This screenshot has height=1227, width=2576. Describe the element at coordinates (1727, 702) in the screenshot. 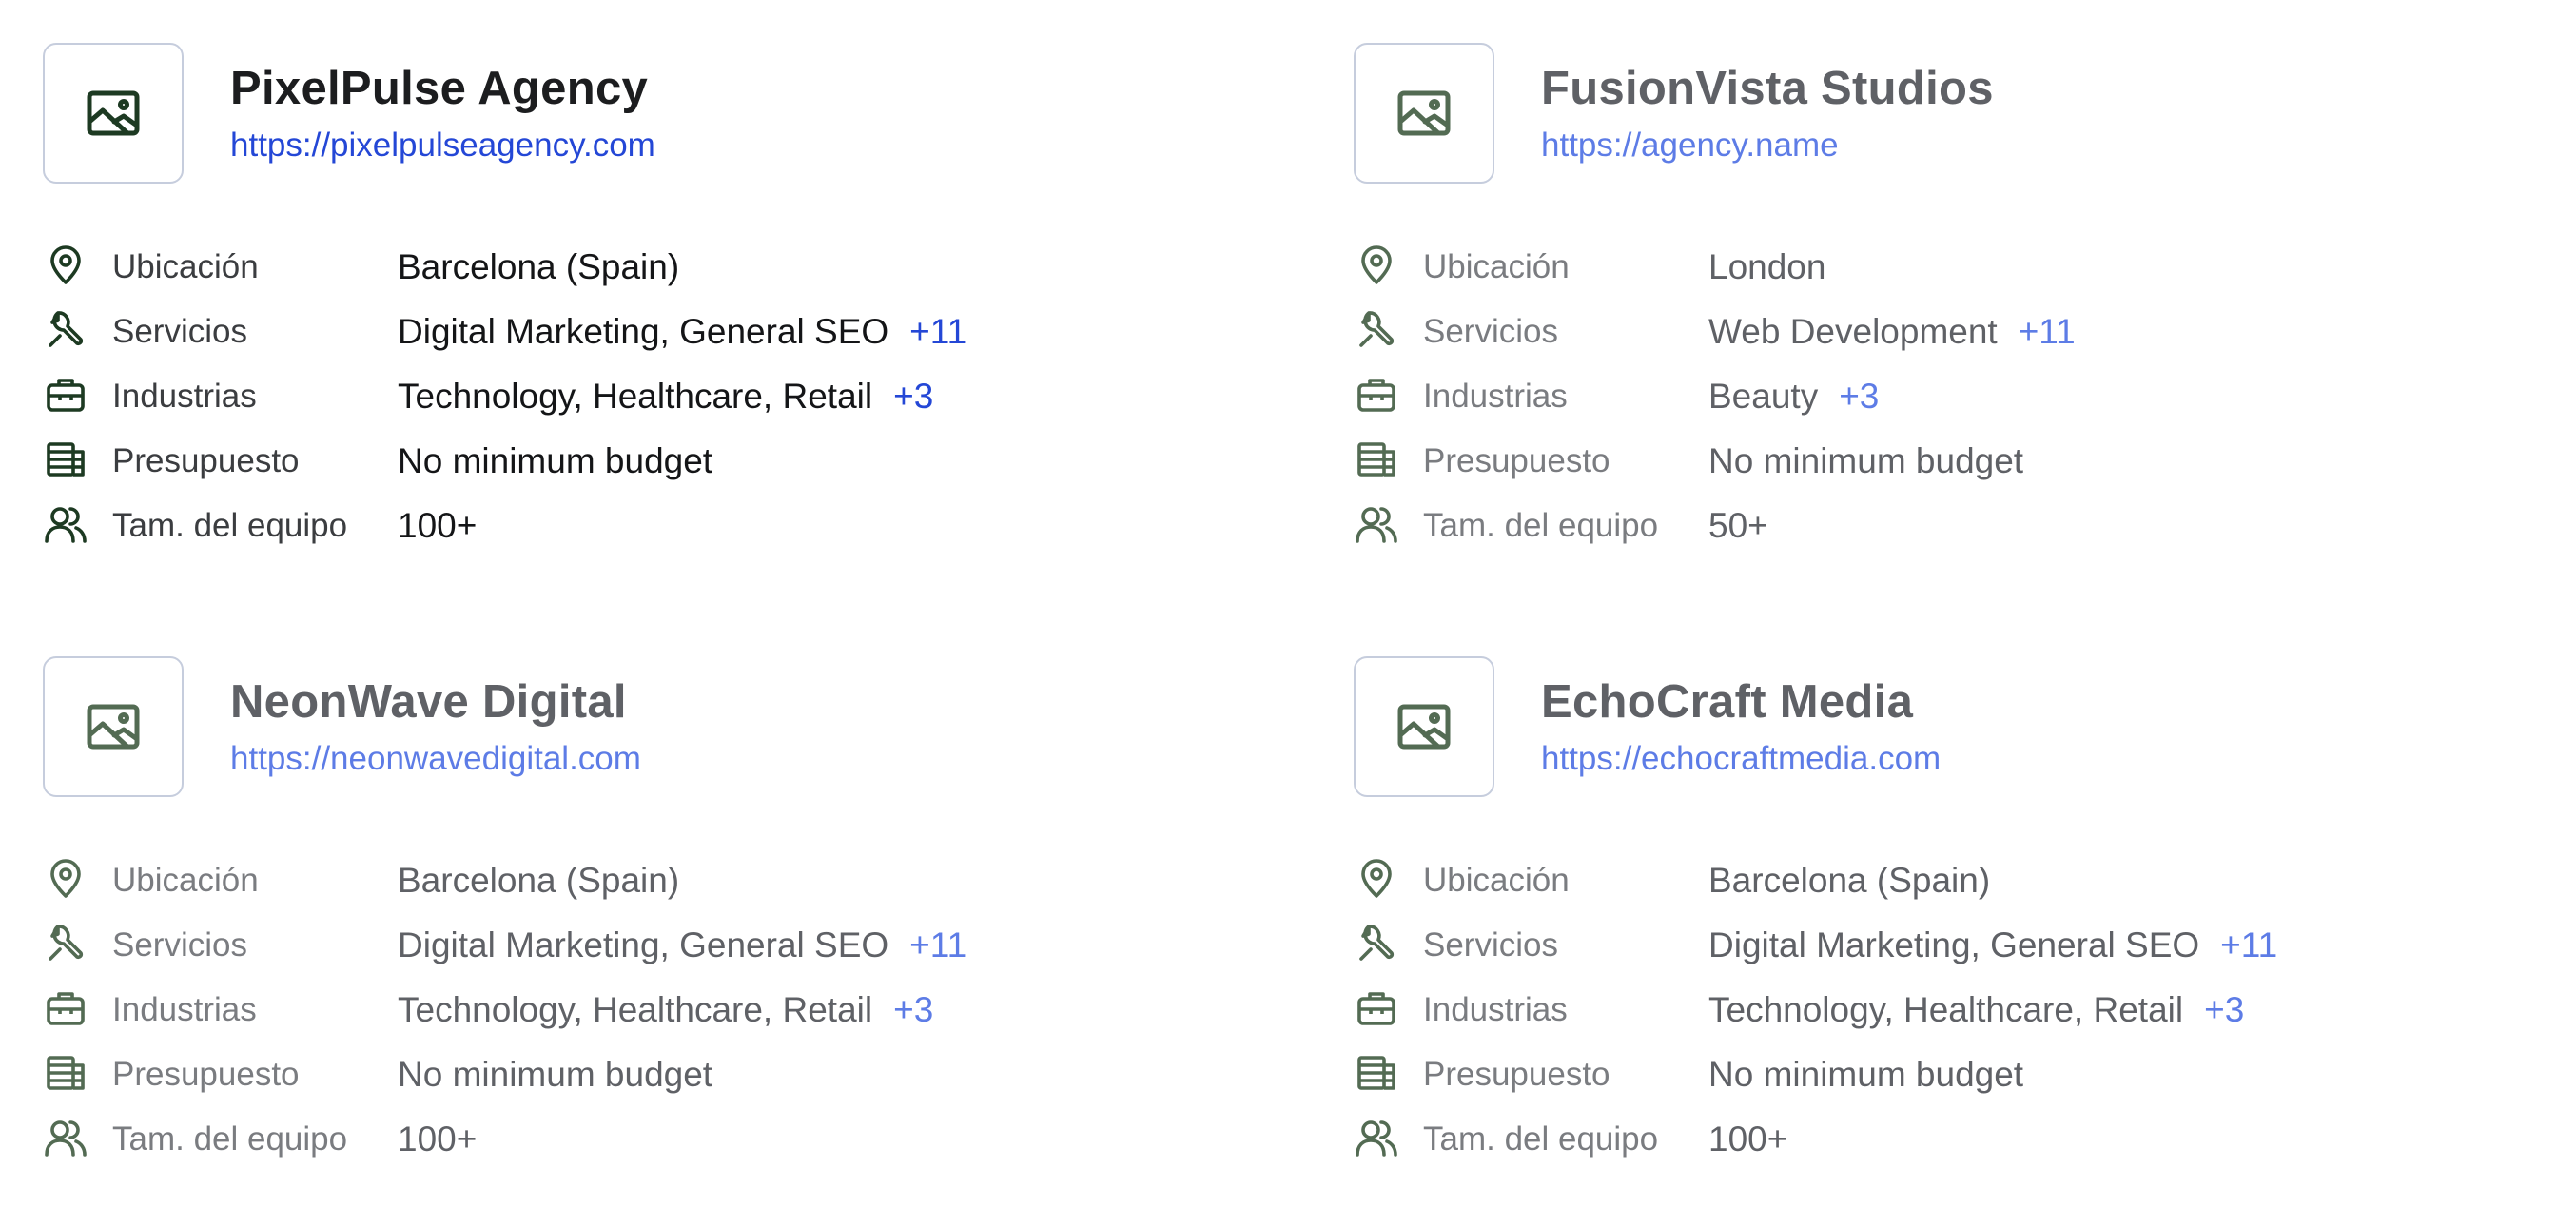

I see `agency-name: EchoCraft Media` at that location.